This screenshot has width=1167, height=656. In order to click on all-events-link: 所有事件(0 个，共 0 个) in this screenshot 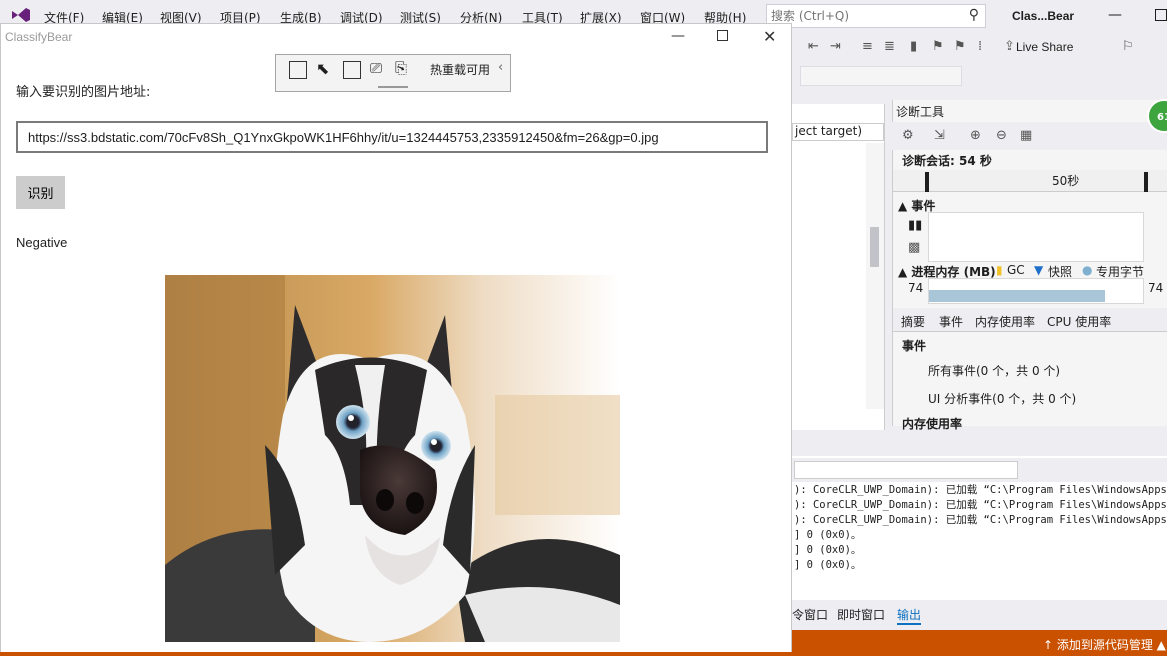, I will do `click(994, 370)`.